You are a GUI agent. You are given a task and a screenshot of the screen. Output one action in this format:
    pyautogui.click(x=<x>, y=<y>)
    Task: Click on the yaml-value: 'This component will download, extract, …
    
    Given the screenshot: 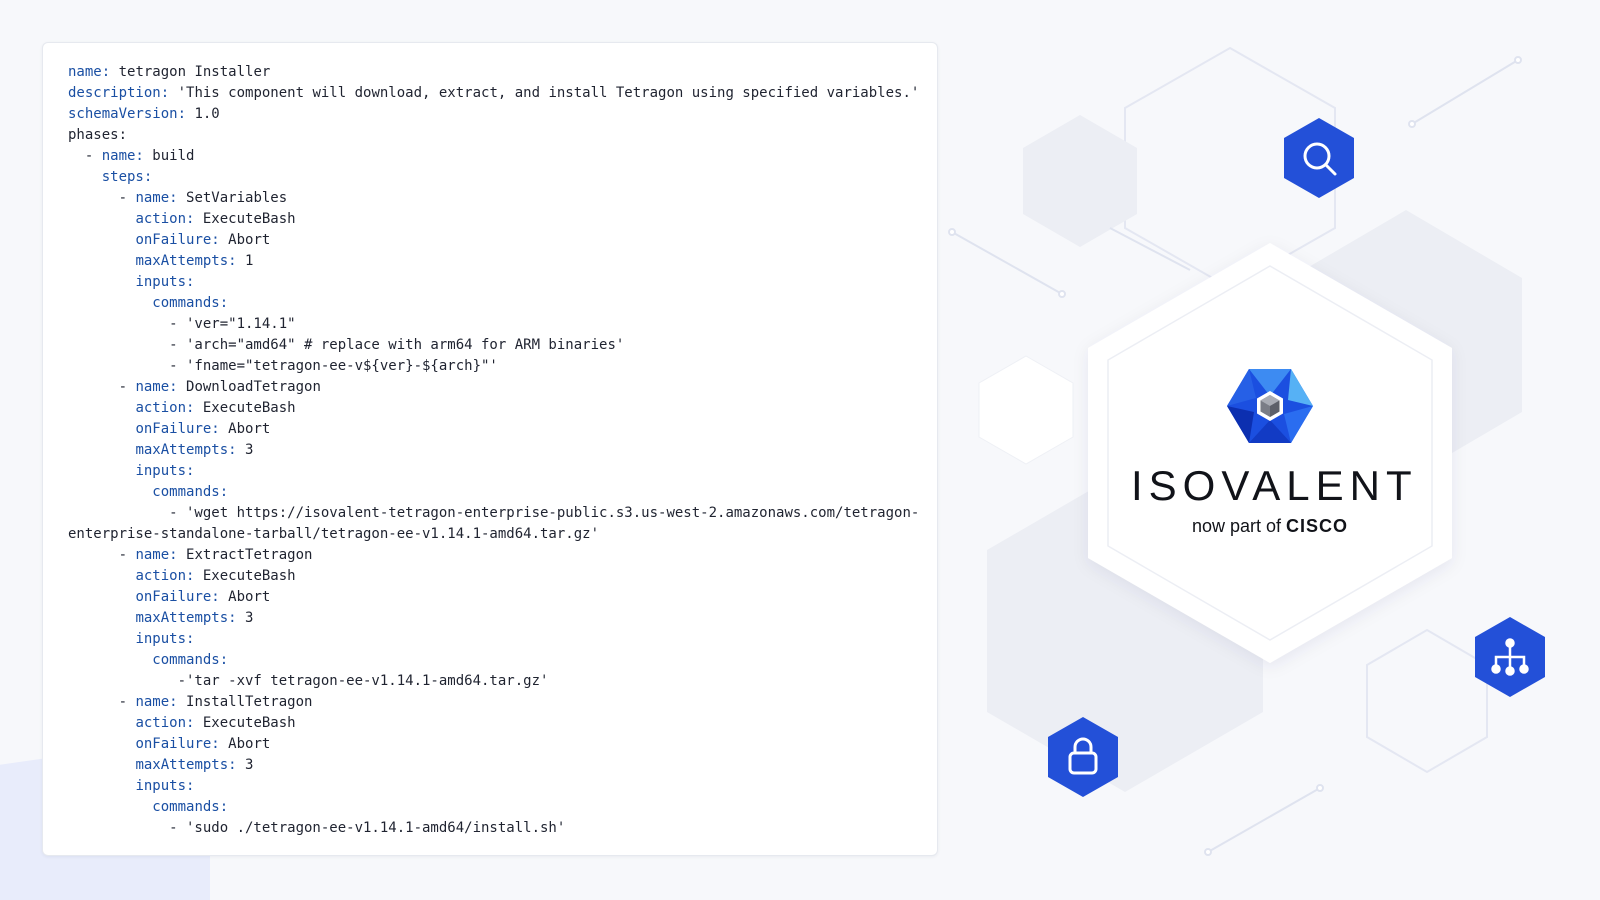 What is the action you would take?
    pyautogui.click(x=544, y=93)
    